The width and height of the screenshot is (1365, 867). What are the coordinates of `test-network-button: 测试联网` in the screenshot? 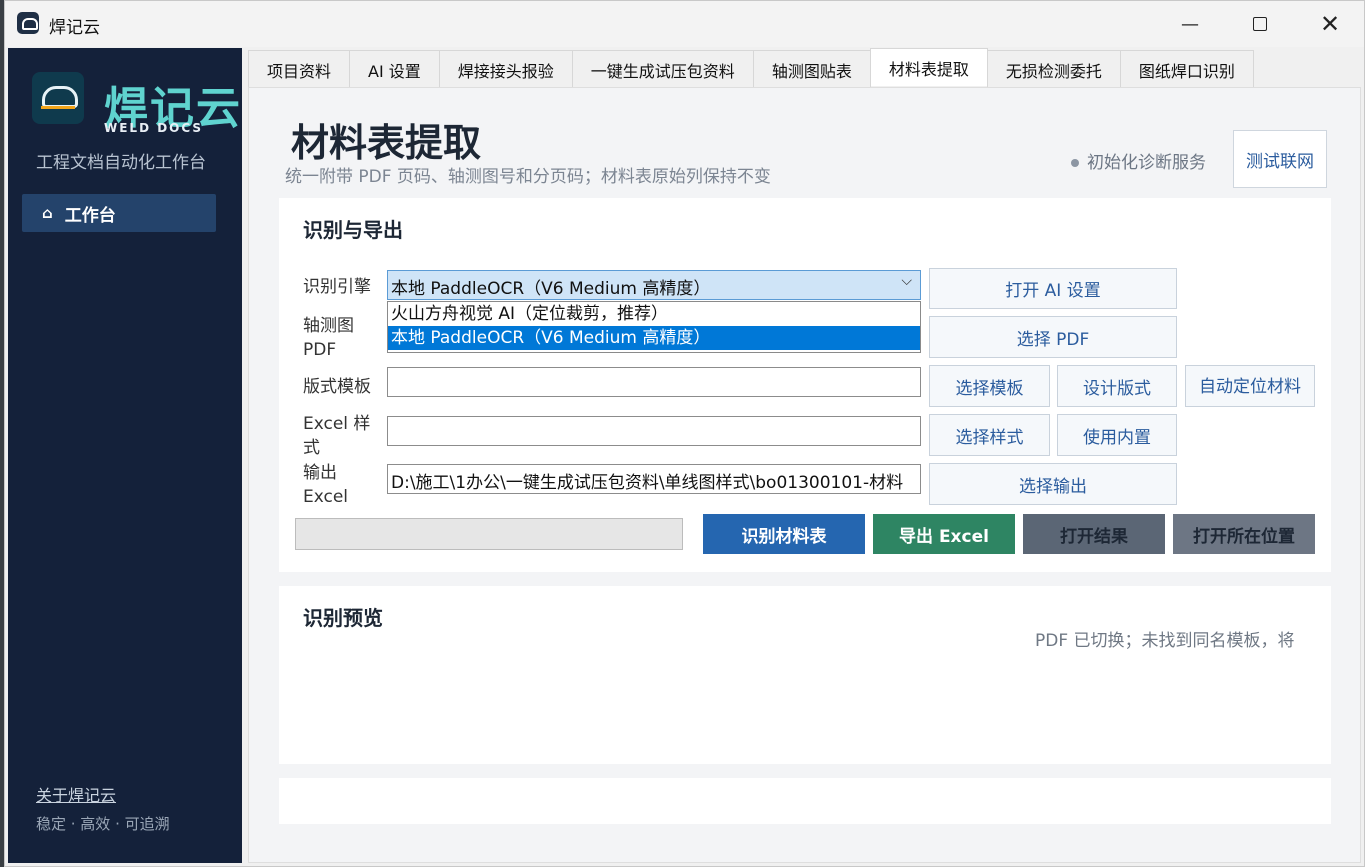 It's located at (1280, 159).